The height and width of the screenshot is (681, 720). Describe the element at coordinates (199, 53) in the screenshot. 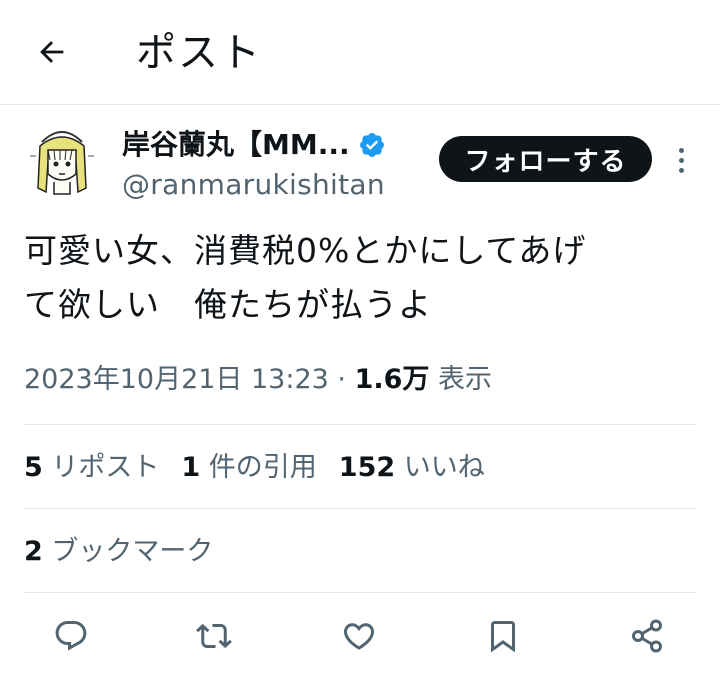

I see `page-title: ポスト` at that location.